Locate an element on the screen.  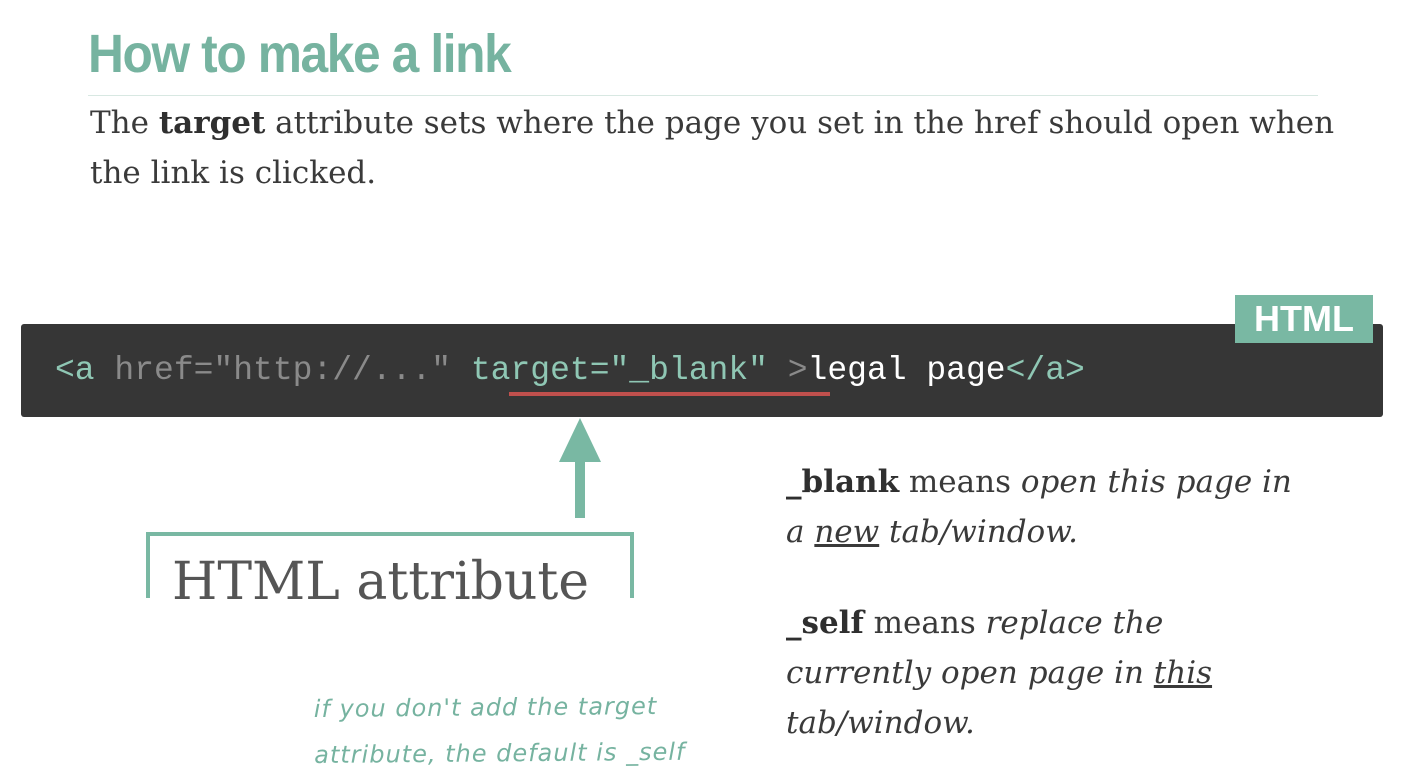
code-end-tag: </a> is located at coordinates (1045, 370).